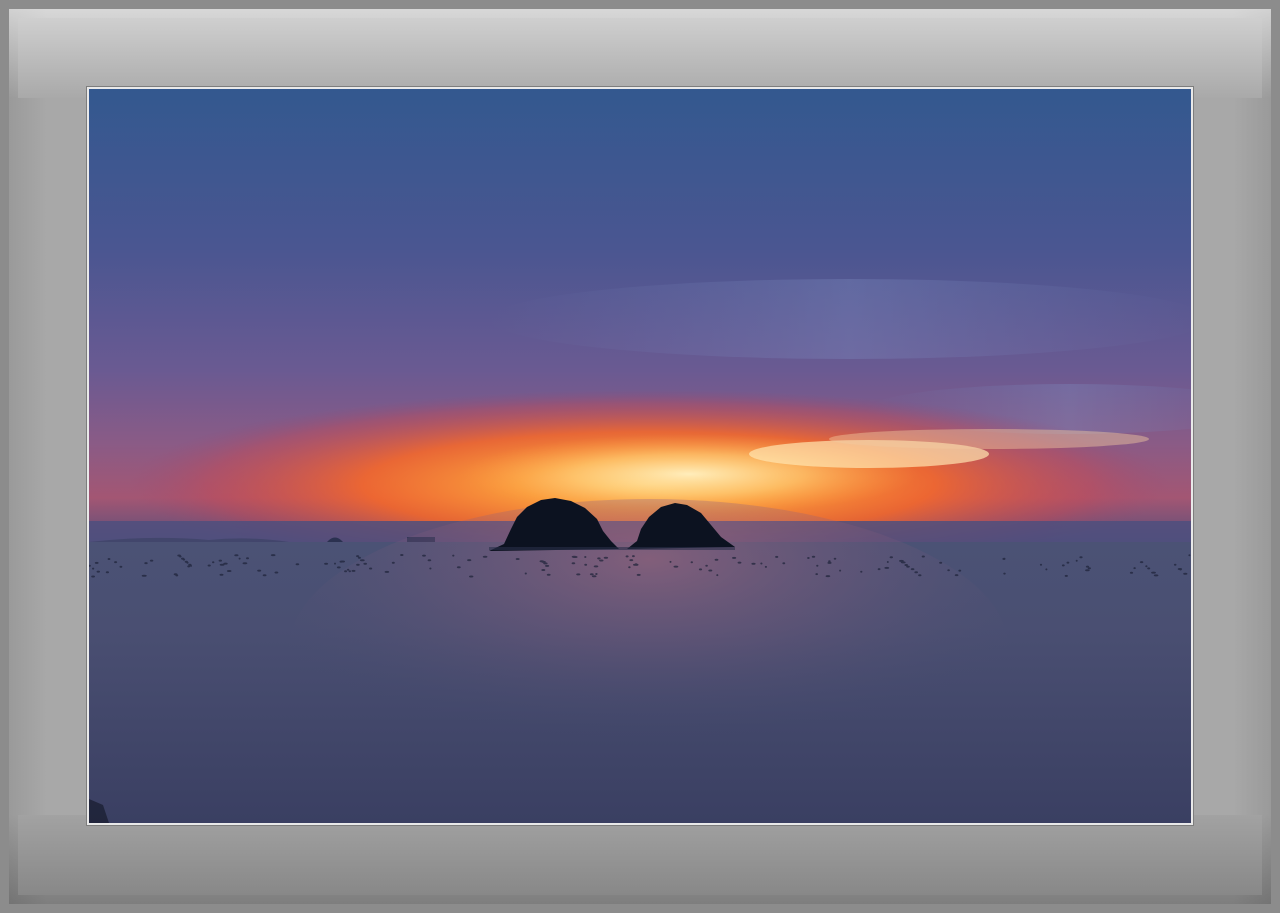  Describe the element at coordinates (612, 548) in the screenshot. I see `island-shoreline` at that location.